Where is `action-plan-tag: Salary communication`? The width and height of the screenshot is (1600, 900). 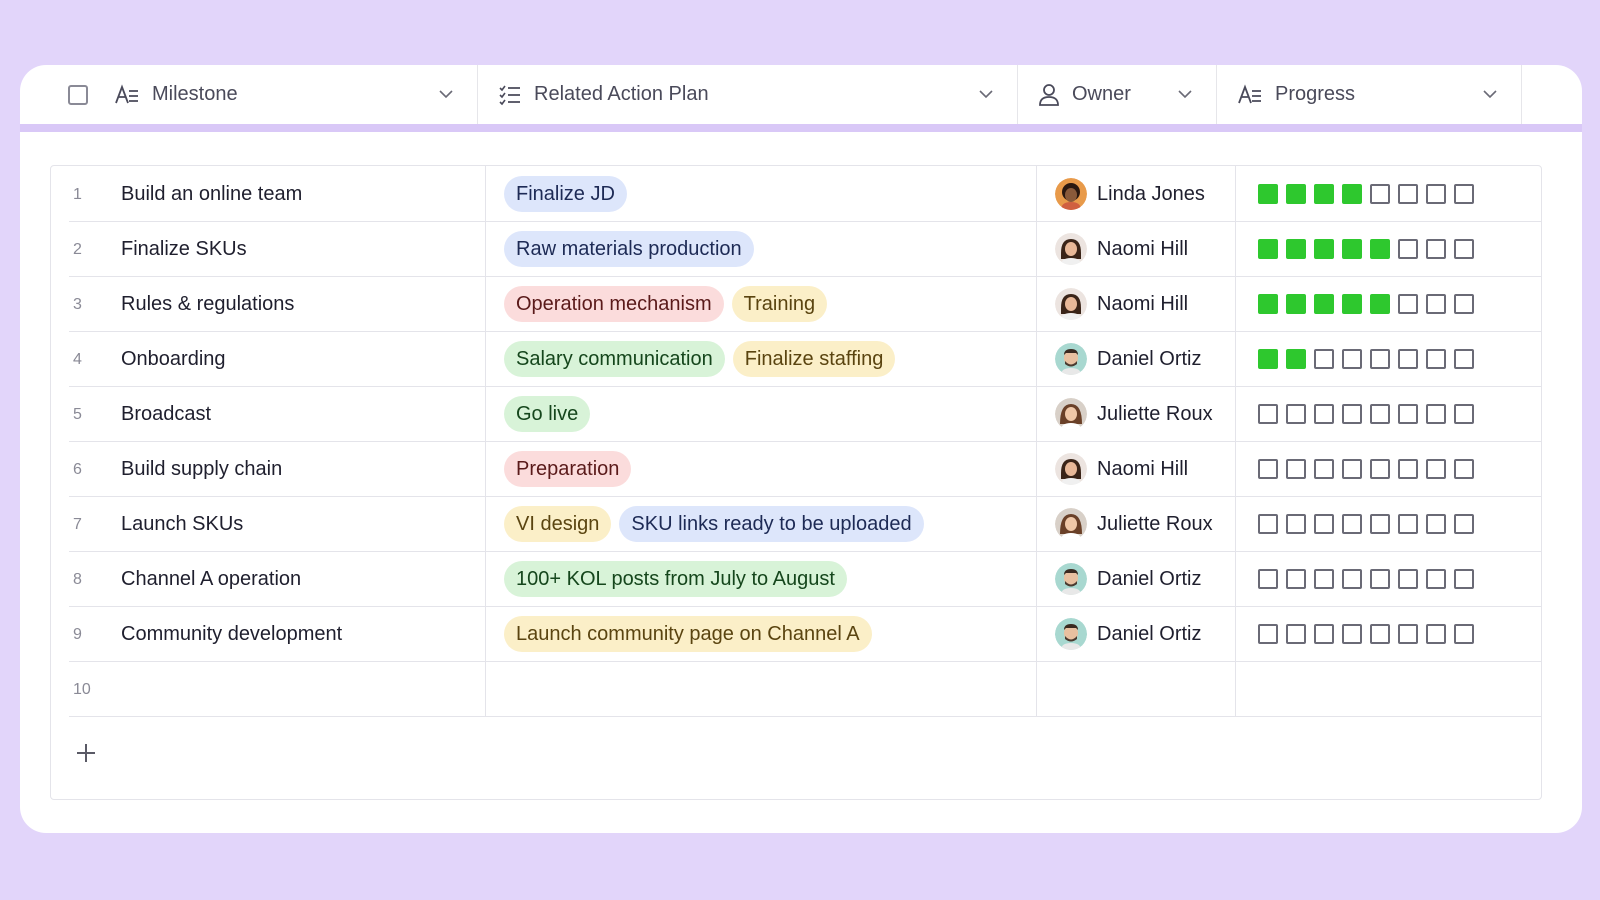 action-plan-tag: Salary communication is located at coordinates (614, 359).